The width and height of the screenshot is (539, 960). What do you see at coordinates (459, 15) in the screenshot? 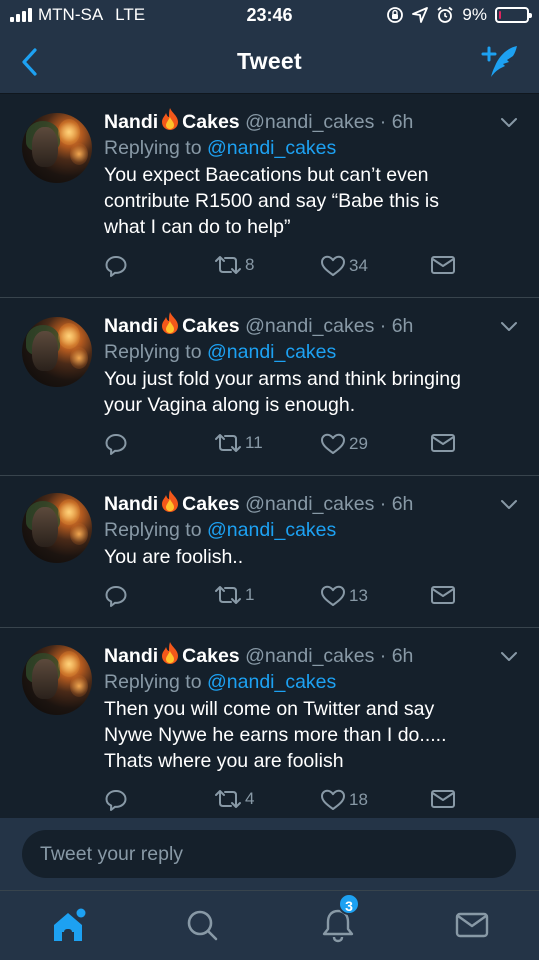
I see `status-right: 9%` at bounding box center [459, 15].